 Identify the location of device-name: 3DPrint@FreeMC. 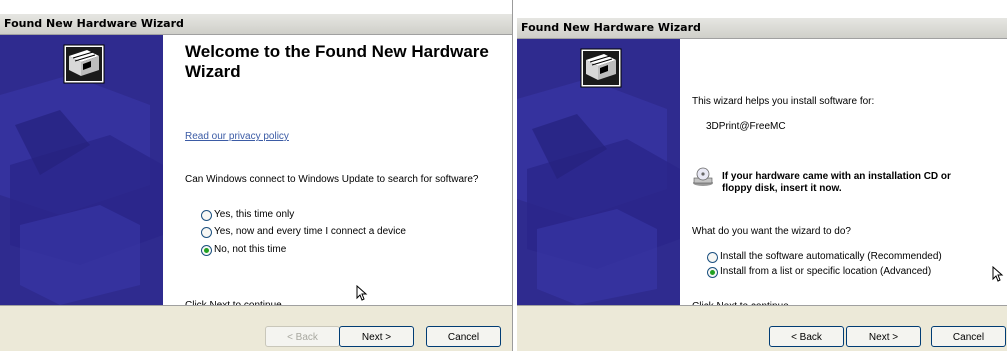
(746, 126).